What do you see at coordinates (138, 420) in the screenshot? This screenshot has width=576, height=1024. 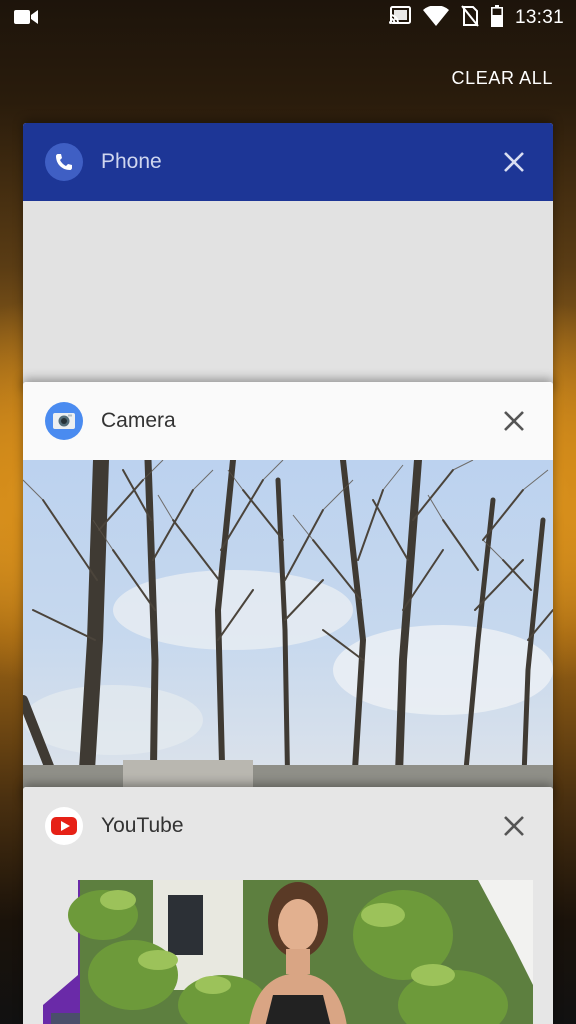 I see `app-title: Camera` at bounding box center [138, 420].